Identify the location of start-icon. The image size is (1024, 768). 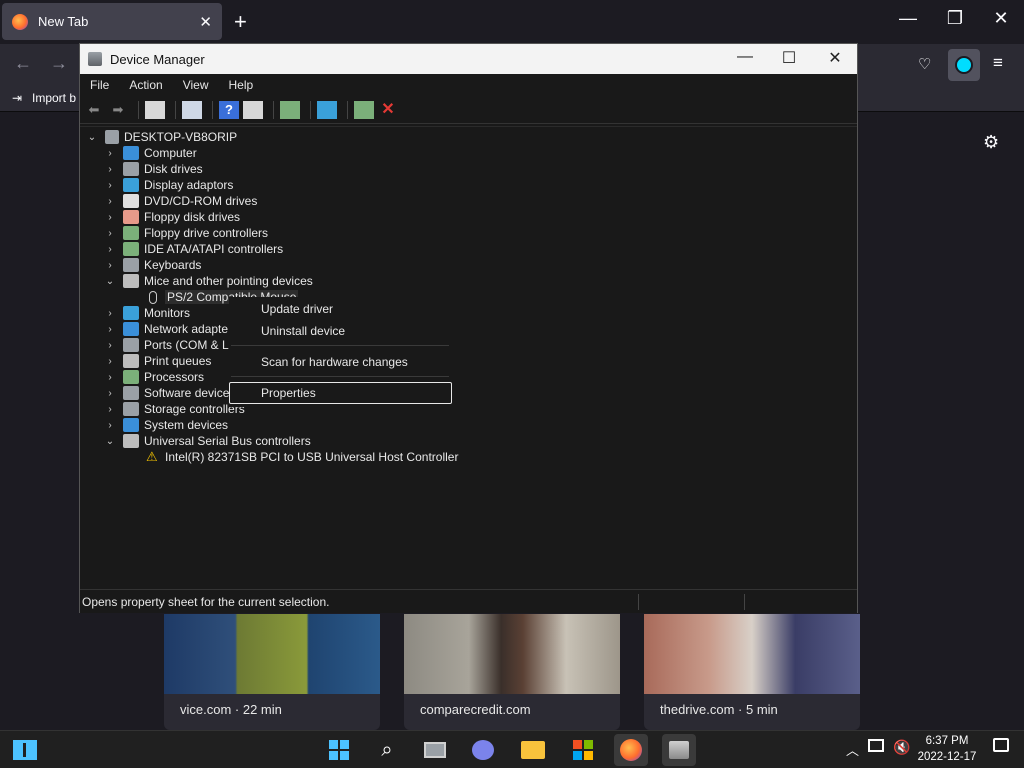
(339, 750).